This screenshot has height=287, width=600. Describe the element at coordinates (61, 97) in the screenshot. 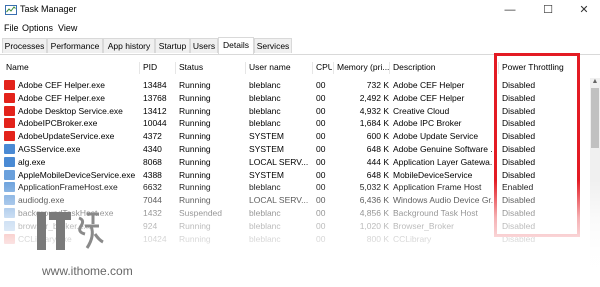

I see `cell-name: Adobe CEF Helper.exe` at that location.